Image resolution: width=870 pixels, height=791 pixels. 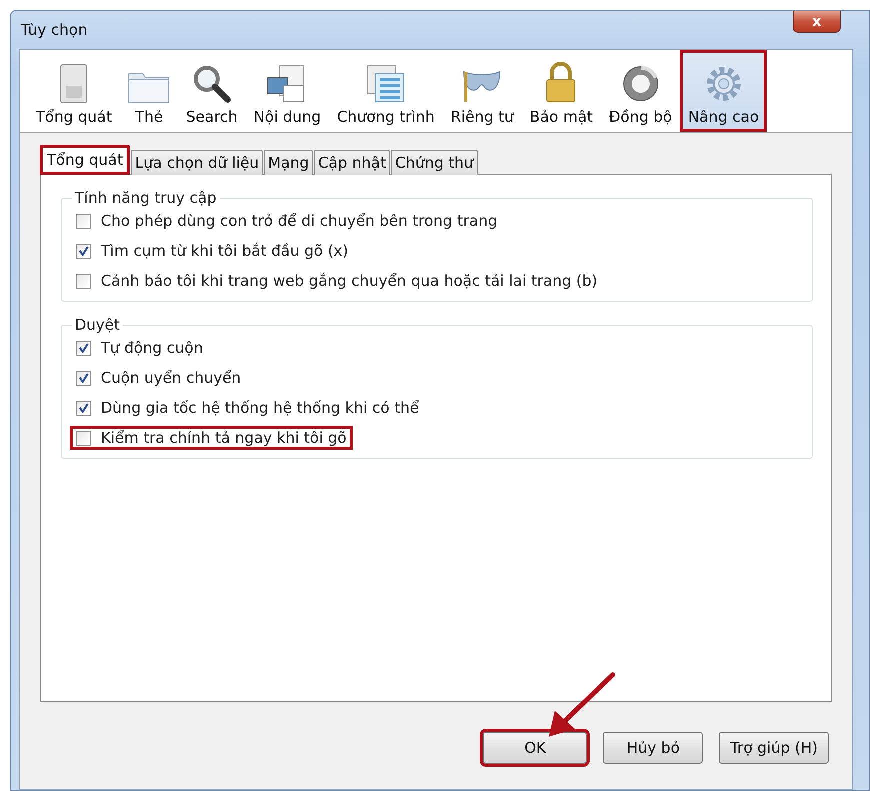 I want to click on checkbox-option: Cảnh báo tôi khi trang web gắng chuyển qua hoặc tải lai trang (b), so click(x=337, y=281).